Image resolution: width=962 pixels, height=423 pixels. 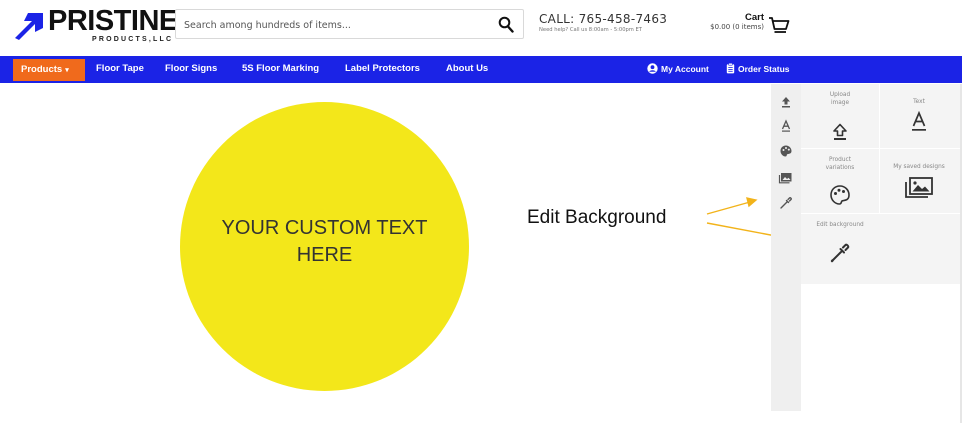 What do you see at coordinates (786, 247) in the screenshot?
I see `tool-rail` at bounding box center [786, 247].